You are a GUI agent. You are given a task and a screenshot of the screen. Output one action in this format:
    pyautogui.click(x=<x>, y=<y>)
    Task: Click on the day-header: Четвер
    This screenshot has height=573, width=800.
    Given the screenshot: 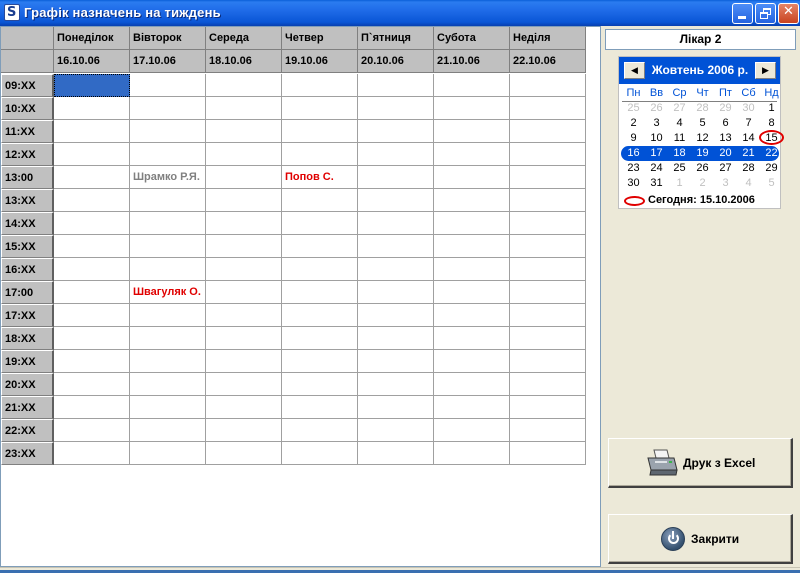 What is the action you would take?
    pyautogui.click(x=320, y=38)
    